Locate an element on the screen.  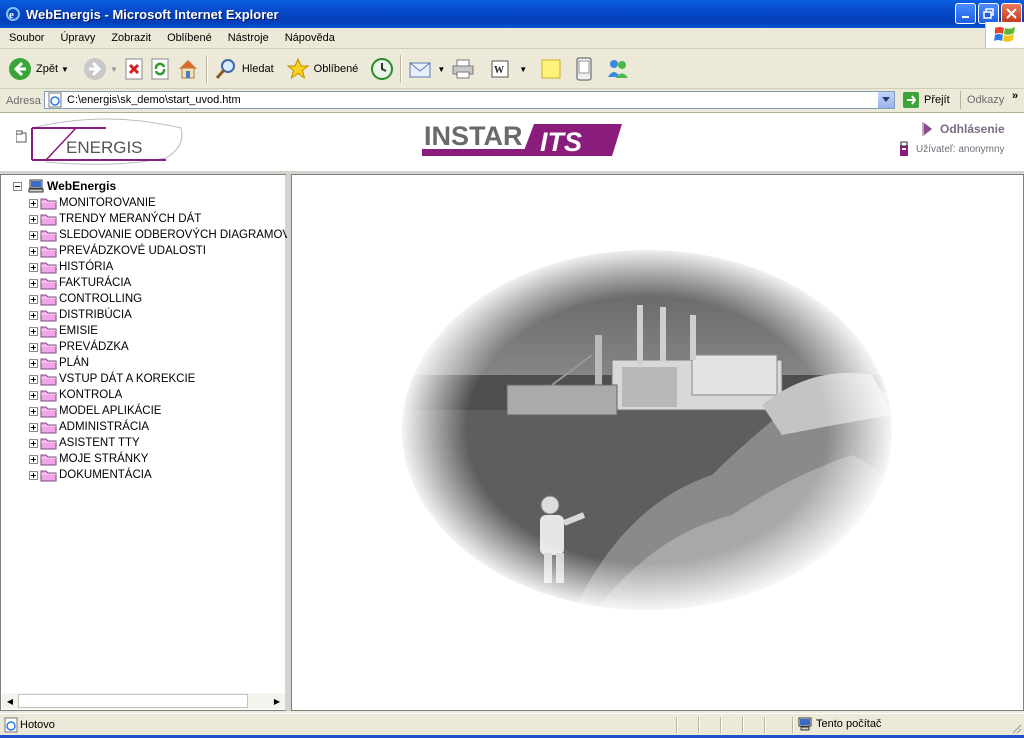
tree-node: TRENDY MERANÝCH DÁT is located at coordinates (159, 219).